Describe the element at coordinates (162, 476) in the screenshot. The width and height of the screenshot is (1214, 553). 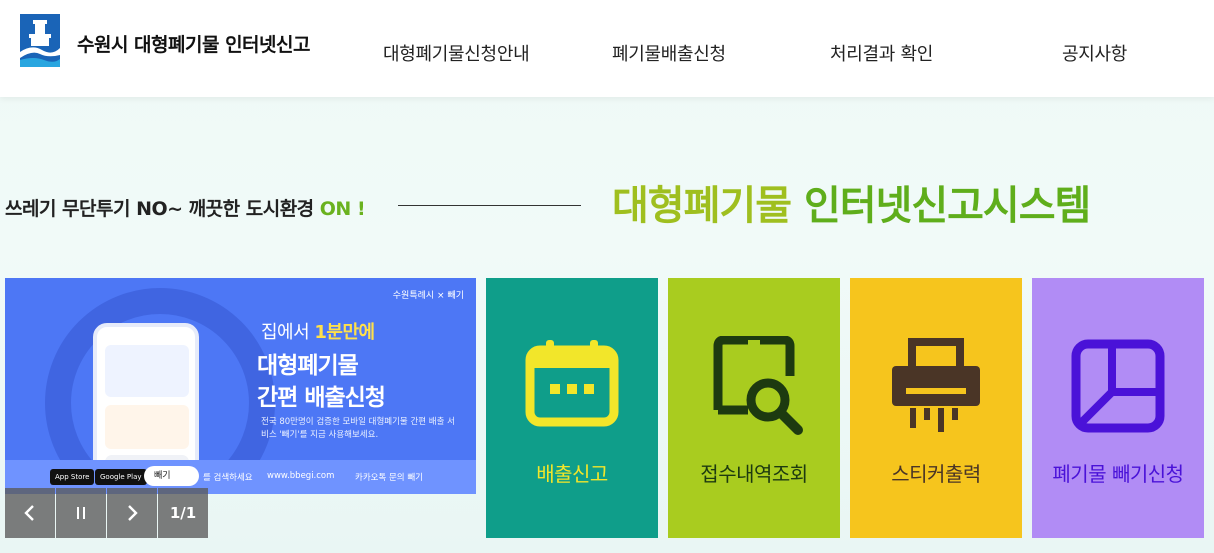
I see `search-pill-label: 빼기` at that location.